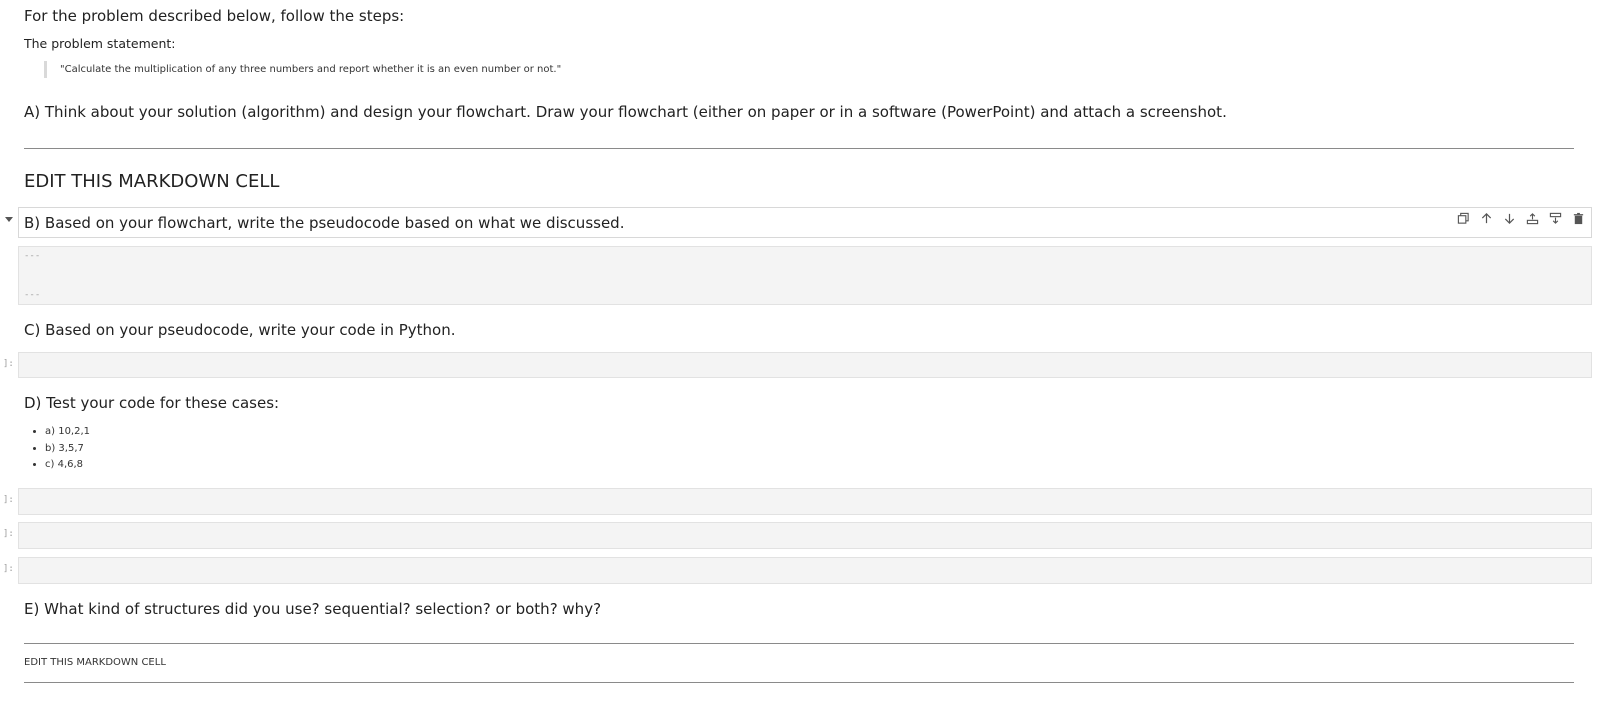  What do you see at coordinates (9, 219) in the screenshot?
I see `collapse-caret-icon` at bounding box center [9, 219].